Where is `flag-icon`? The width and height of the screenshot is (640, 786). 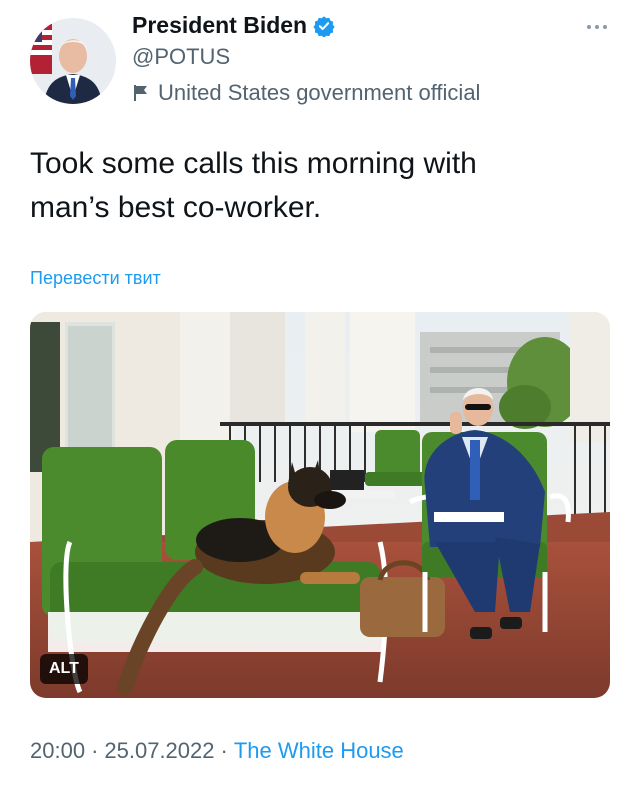
flag-icon is located at coordinates (140, 93).